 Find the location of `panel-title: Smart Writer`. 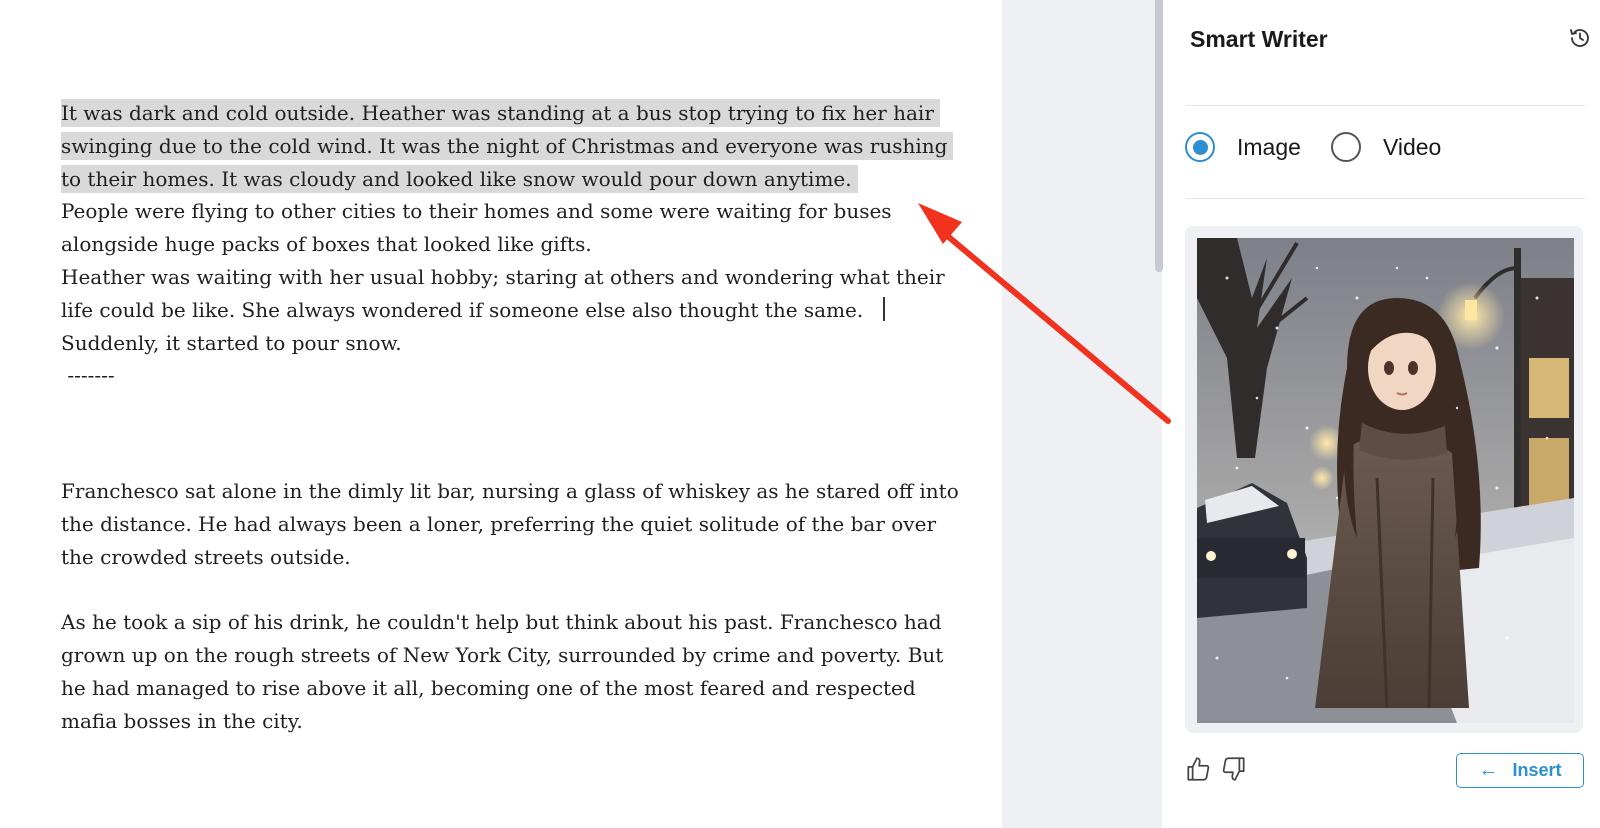

panel-title: Smart Writer is located at coordinates (1259, 39).